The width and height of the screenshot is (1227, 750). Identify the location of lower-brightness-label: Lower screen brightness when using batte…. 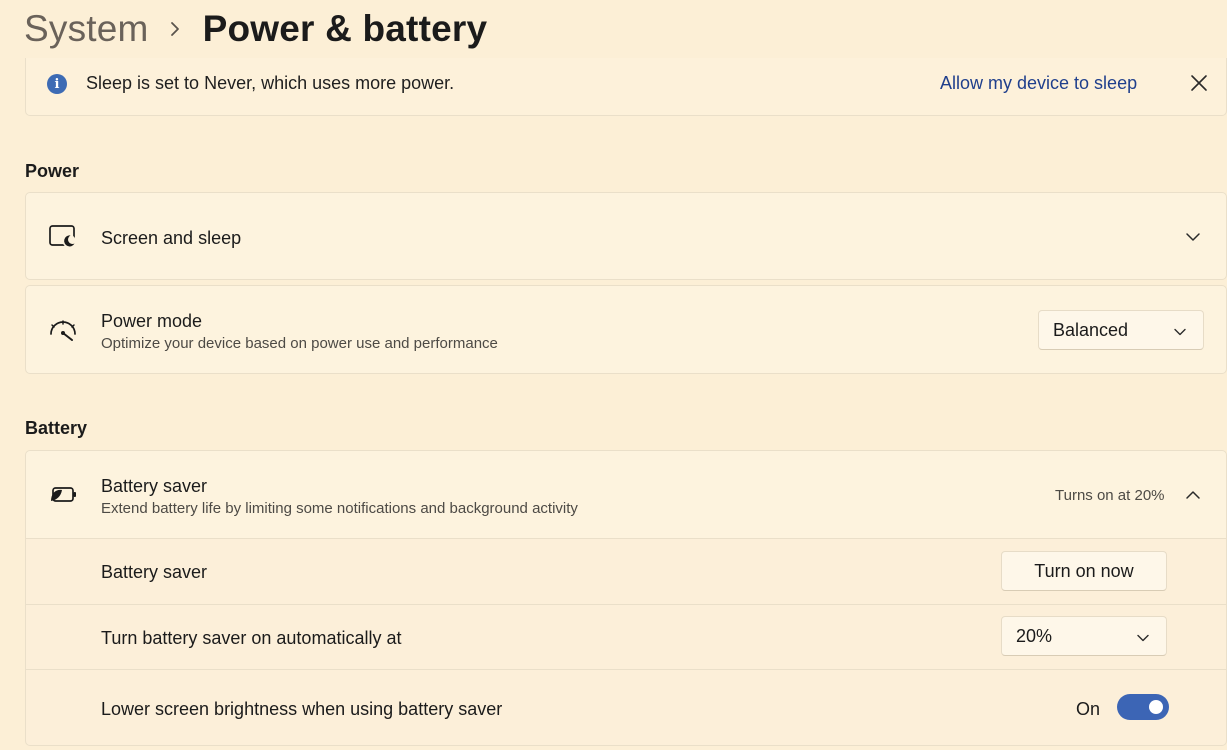
(302, 709).